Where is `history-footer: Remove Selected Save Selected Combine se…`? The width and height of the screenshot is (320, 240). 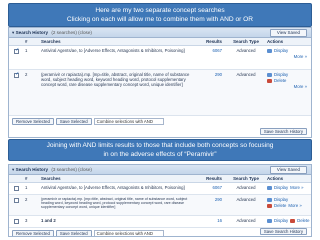
history-footer: Remove Selected Save Selected Combine se… is located at coordinates (160, 121).